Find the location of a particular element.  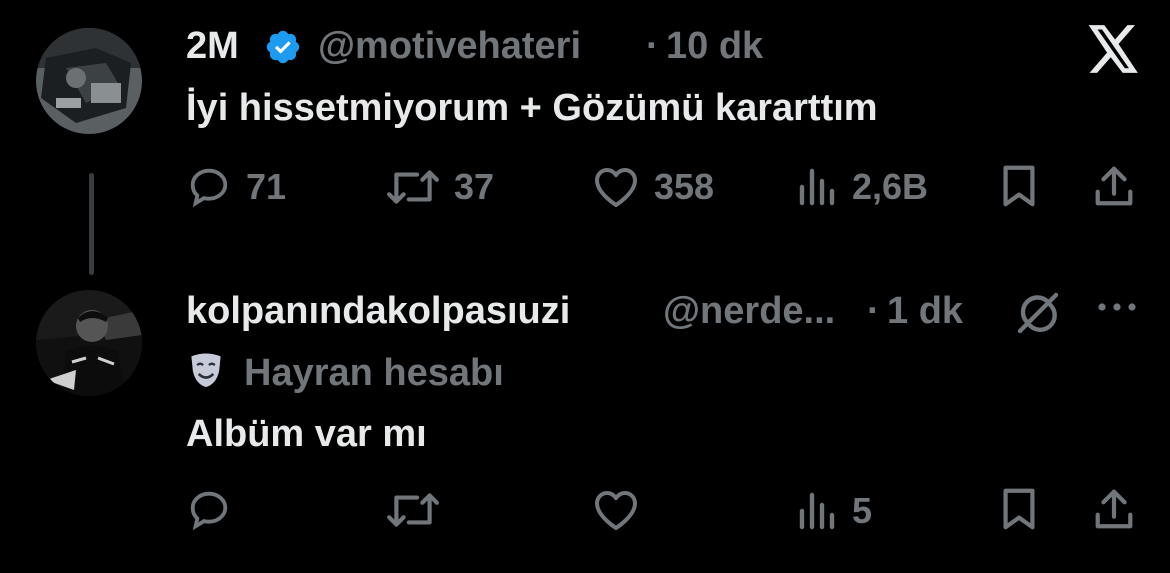

reply-text: Albüm var mı is located at coordinates (306, 434).